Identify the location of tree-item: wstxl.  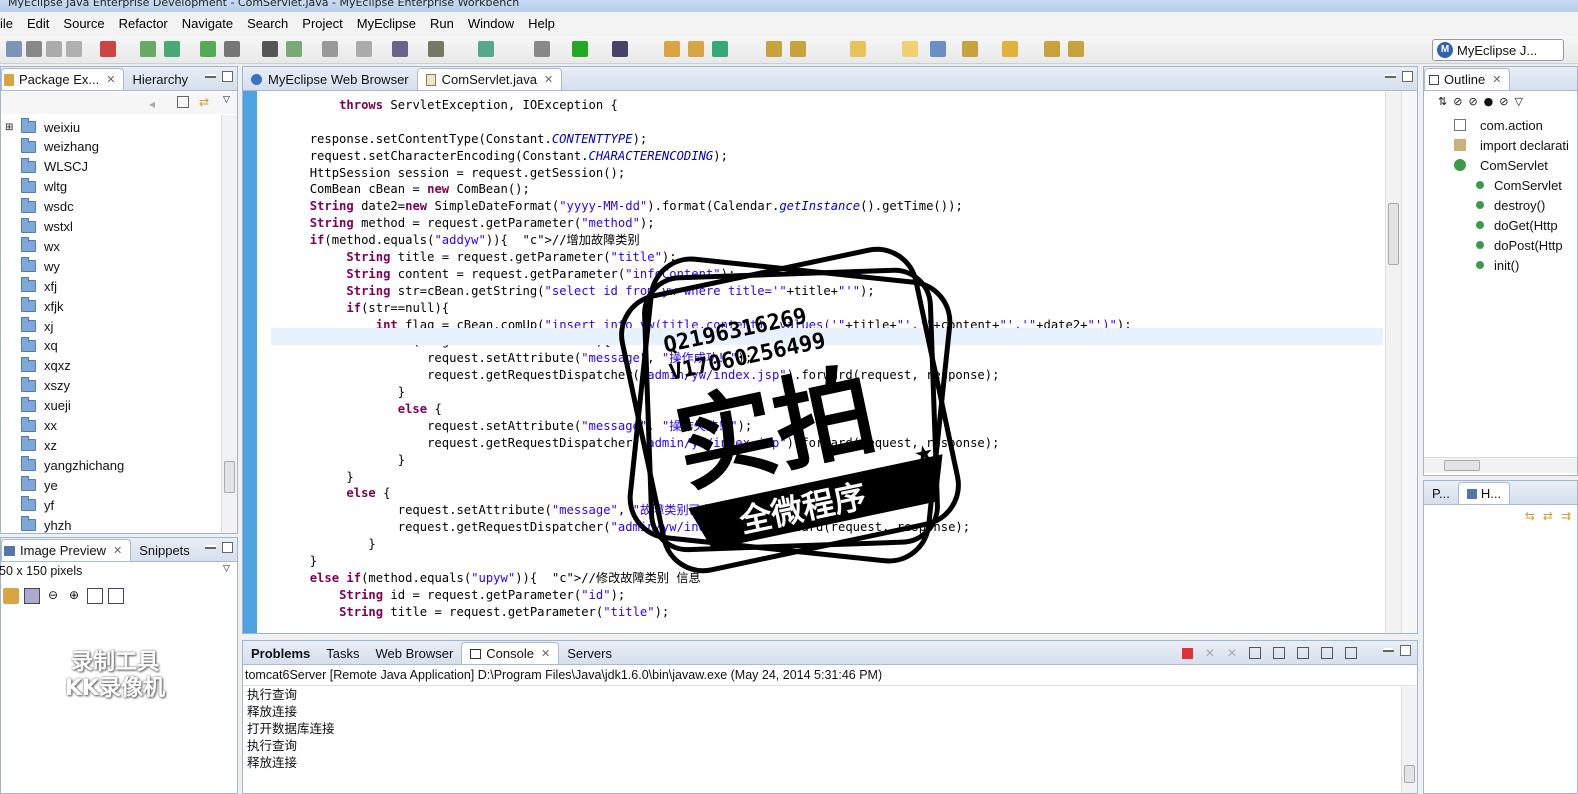
(47, 227).